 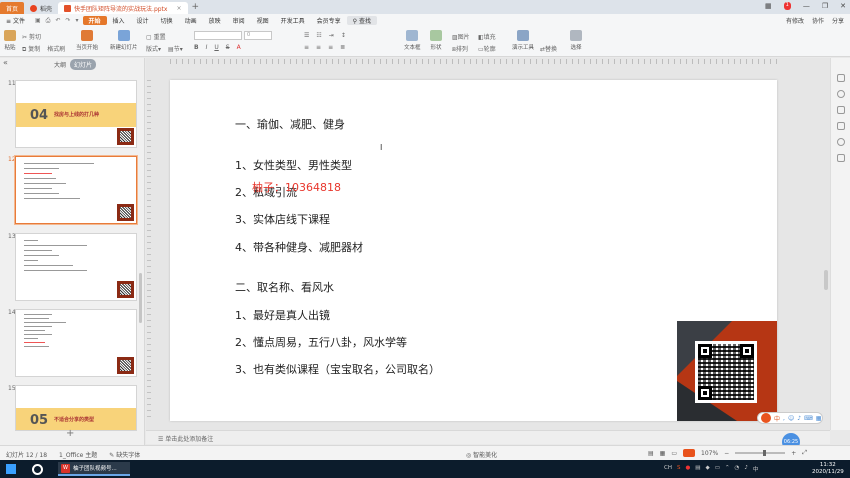 I want to click on windows-start-icon, so click(x=11, y=469).